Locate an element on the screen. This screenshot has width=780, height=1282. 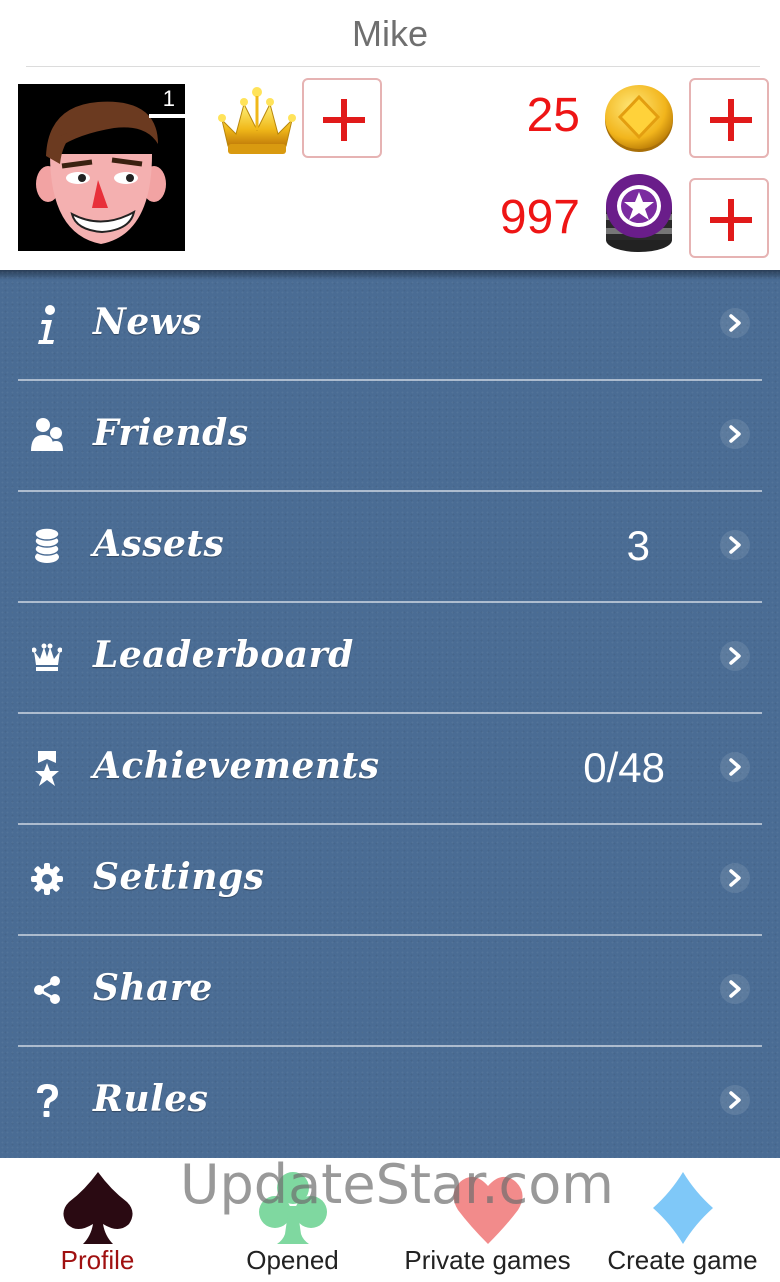
spade-icon is located at coordinates (97, 1210).